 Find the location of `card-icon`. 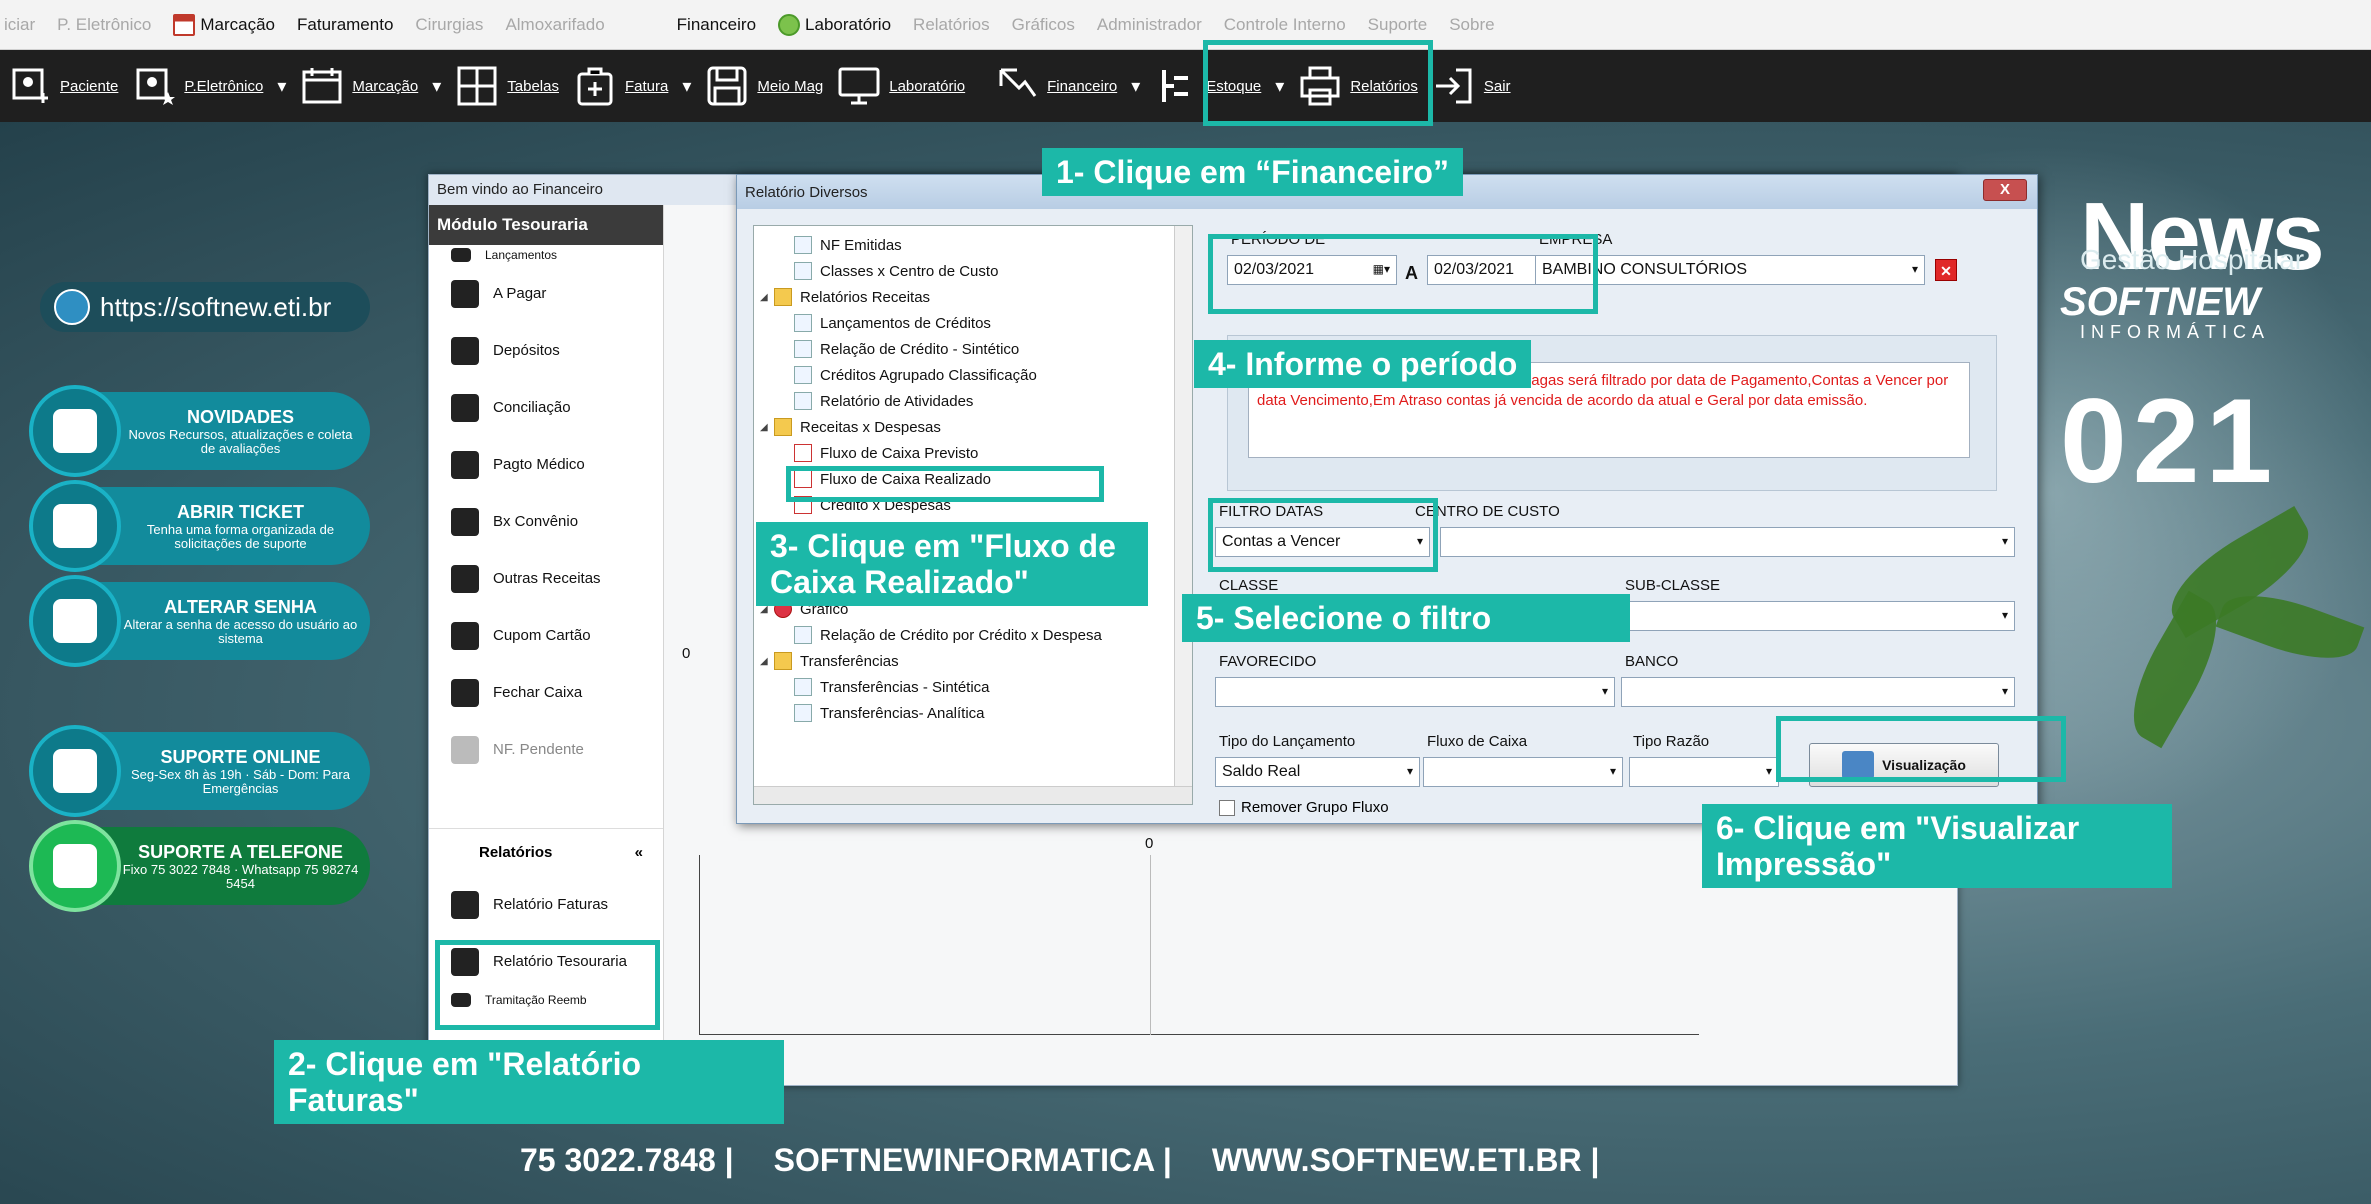

card-icon is located at coordinates (465, 635).